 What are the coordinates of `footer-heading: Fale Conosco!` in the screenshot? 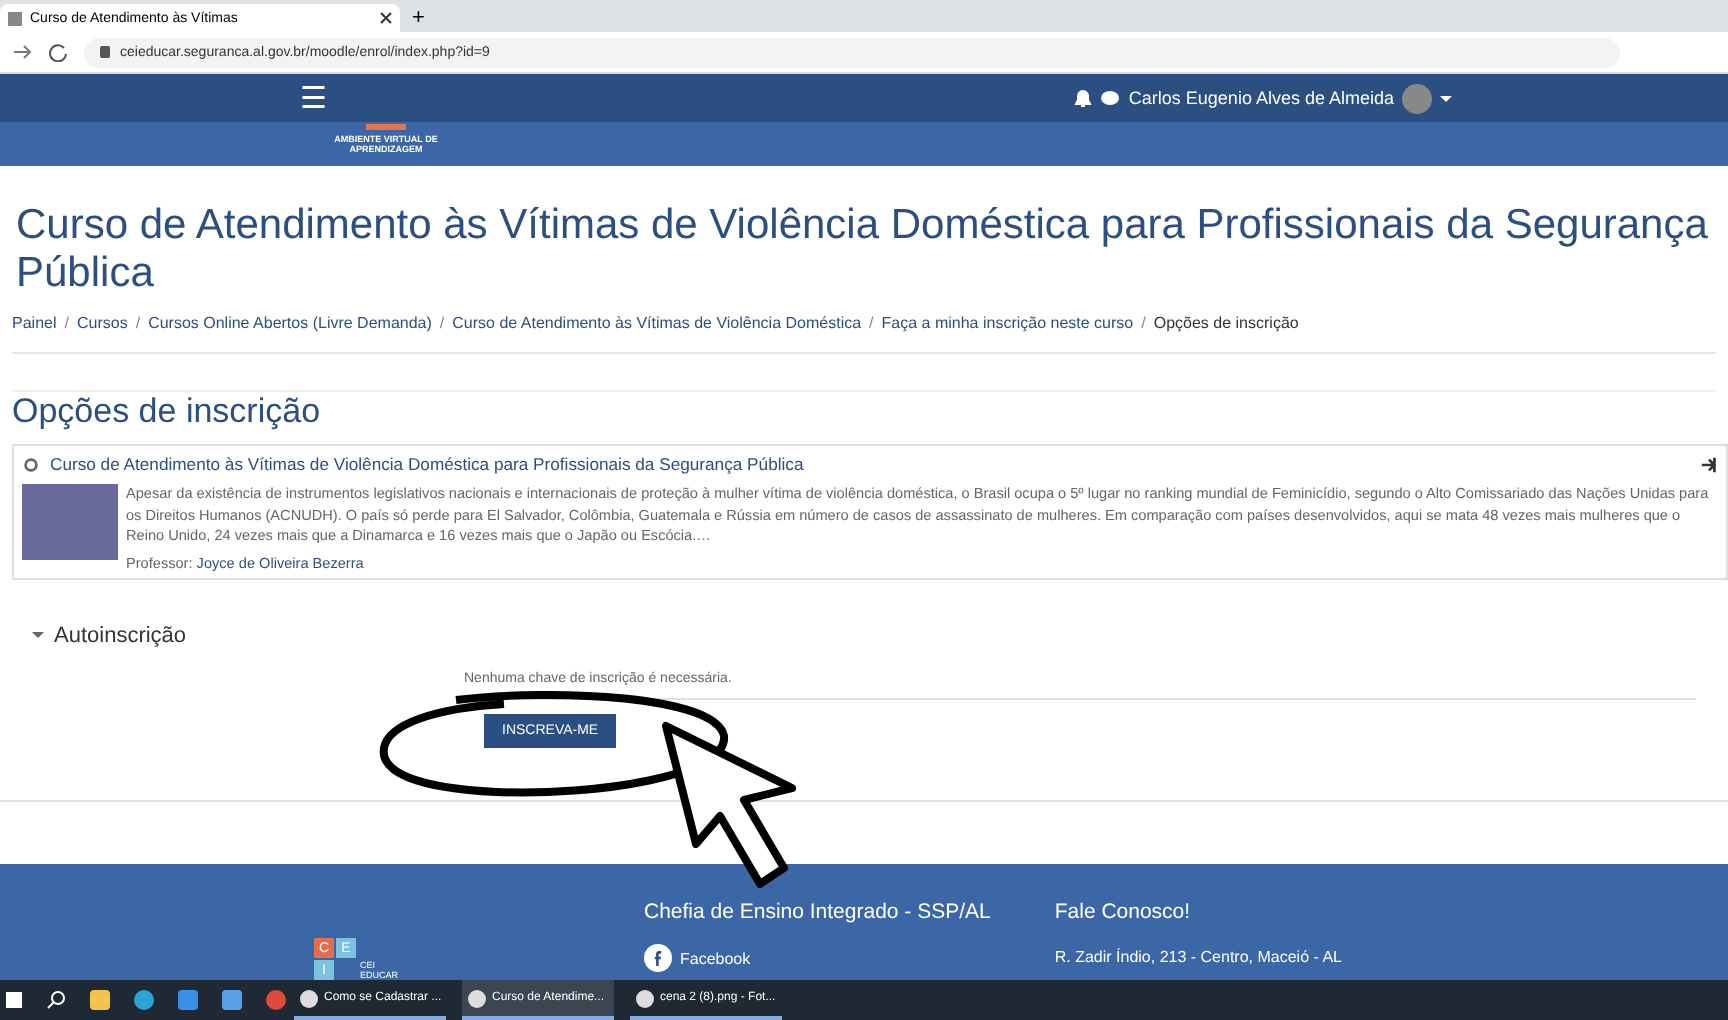 It's located at (1123, 912).